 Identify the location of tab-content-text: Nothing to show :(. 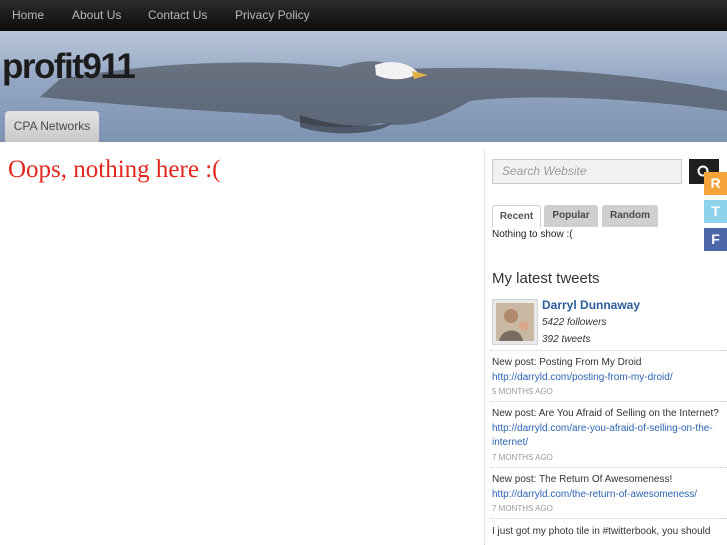
(532, 234).